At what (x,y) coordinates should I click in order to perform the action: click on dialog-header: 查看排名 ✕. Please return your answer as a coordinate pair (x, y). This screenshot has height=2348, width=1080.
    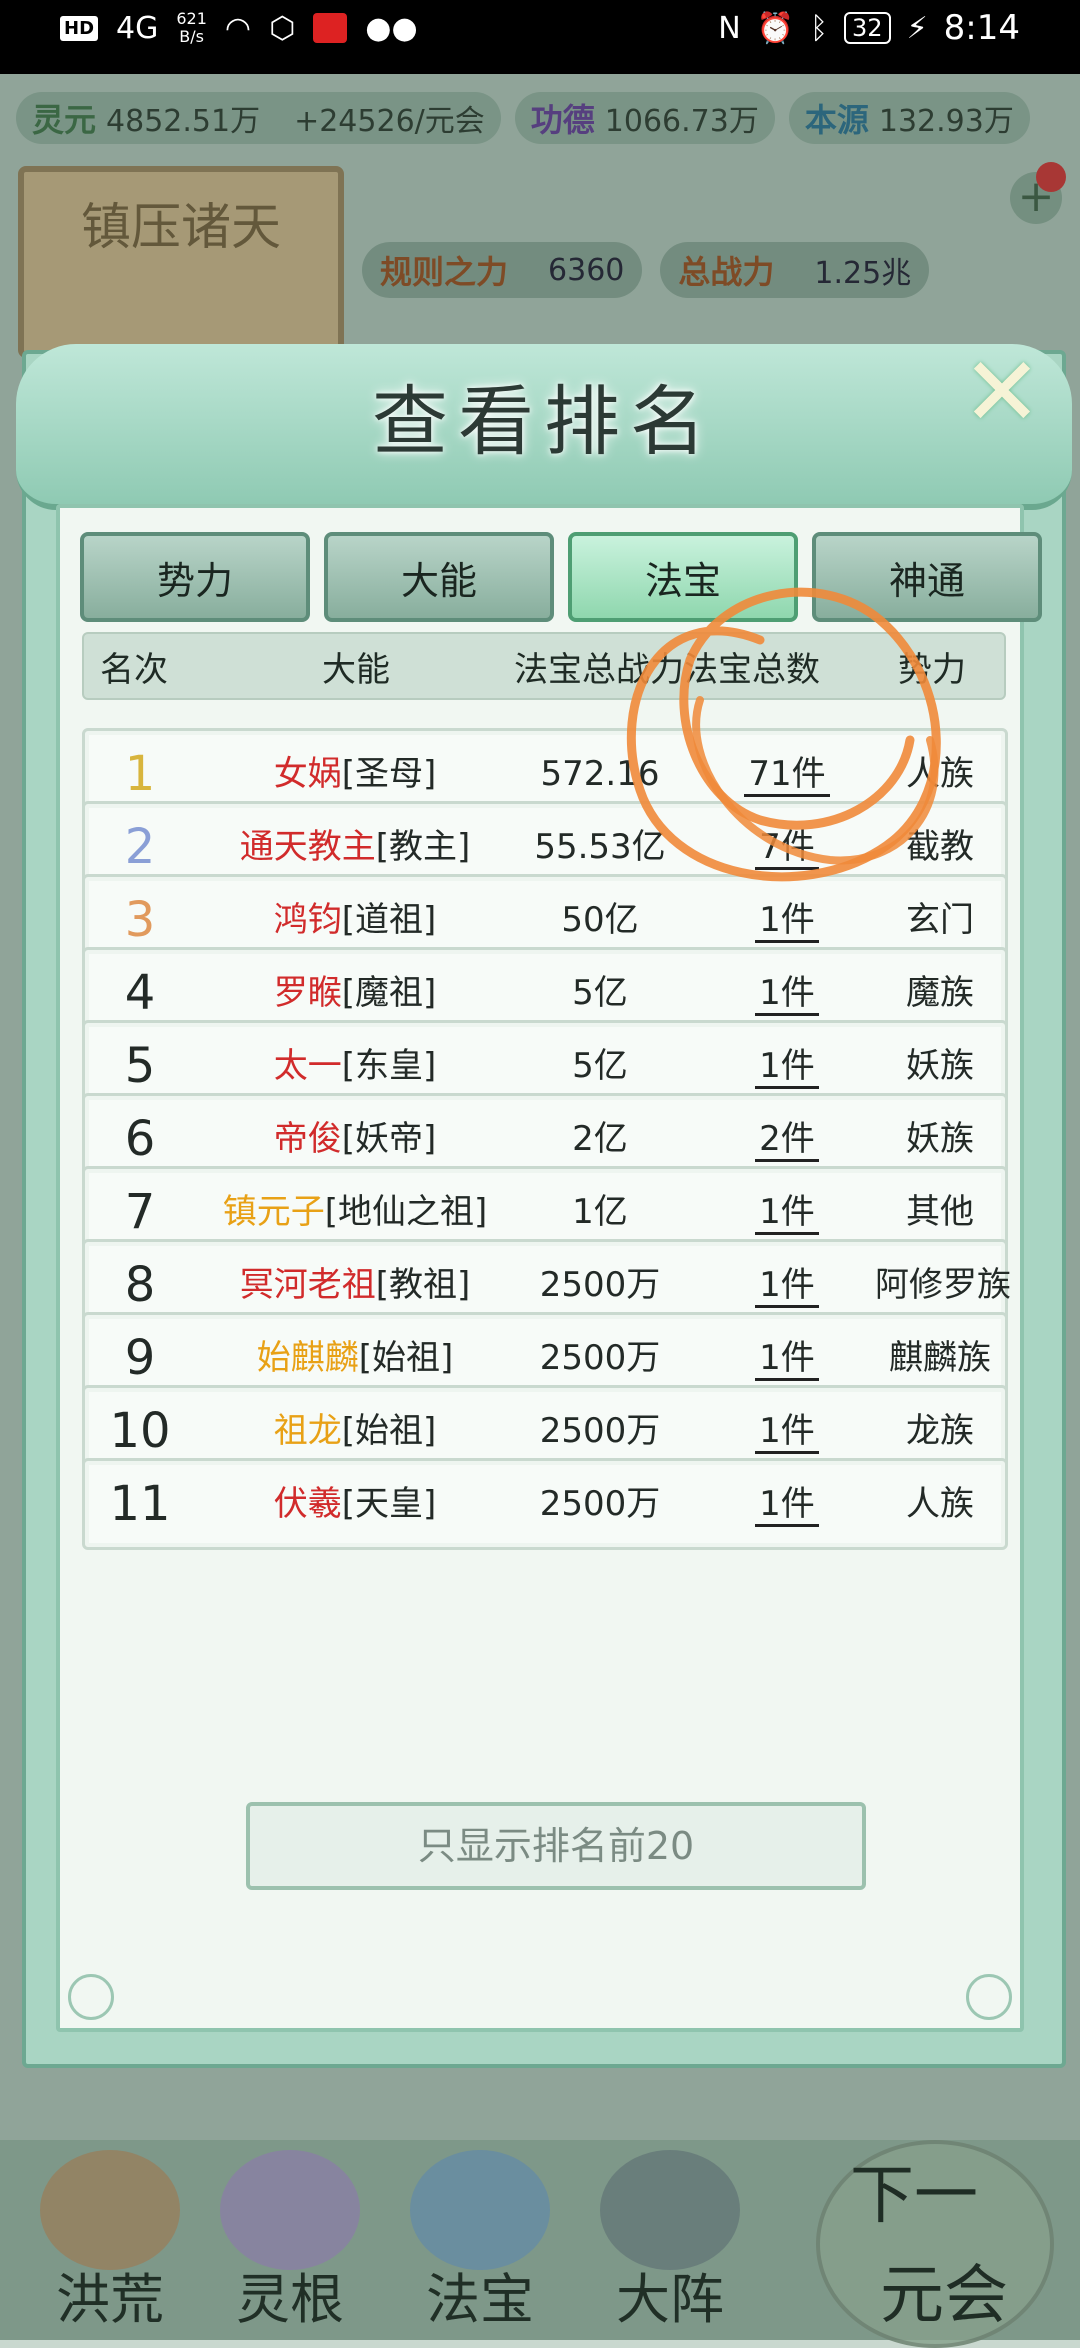
    Looking at the image, I should click on (544, 427).